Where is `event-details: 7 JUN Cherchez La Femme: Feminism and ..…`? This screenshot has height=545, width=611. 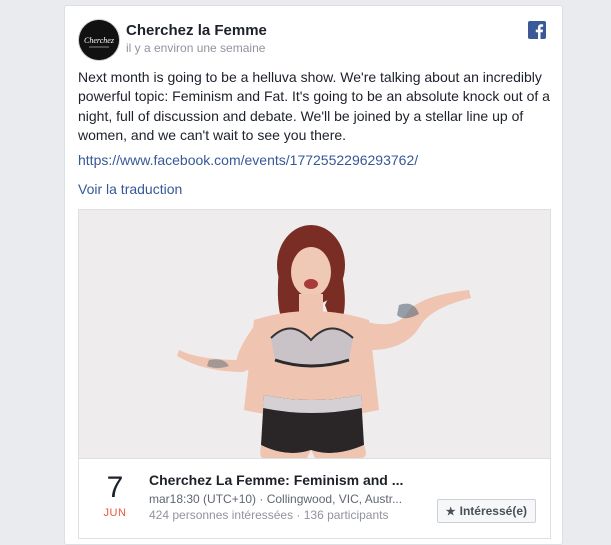
event-details: 7 JUN Cherchez La Femme: Feminism and ..… is located at coordinates (314, 498).